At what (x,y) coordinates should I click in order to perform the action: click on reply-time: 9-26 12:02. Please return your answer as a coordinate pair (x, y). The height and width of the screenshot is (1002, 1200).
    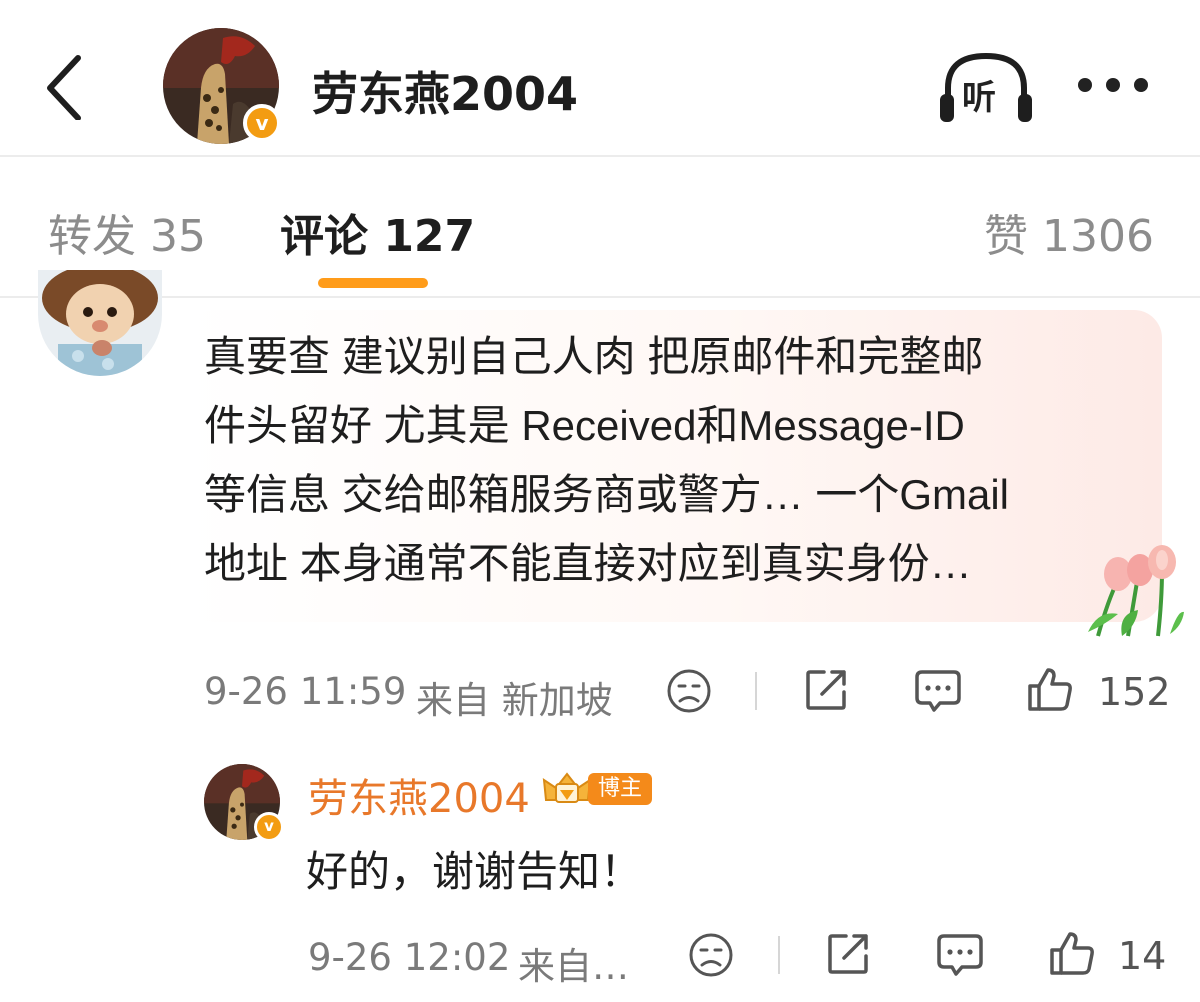
    Looking at the image, I should click on (409, 957).